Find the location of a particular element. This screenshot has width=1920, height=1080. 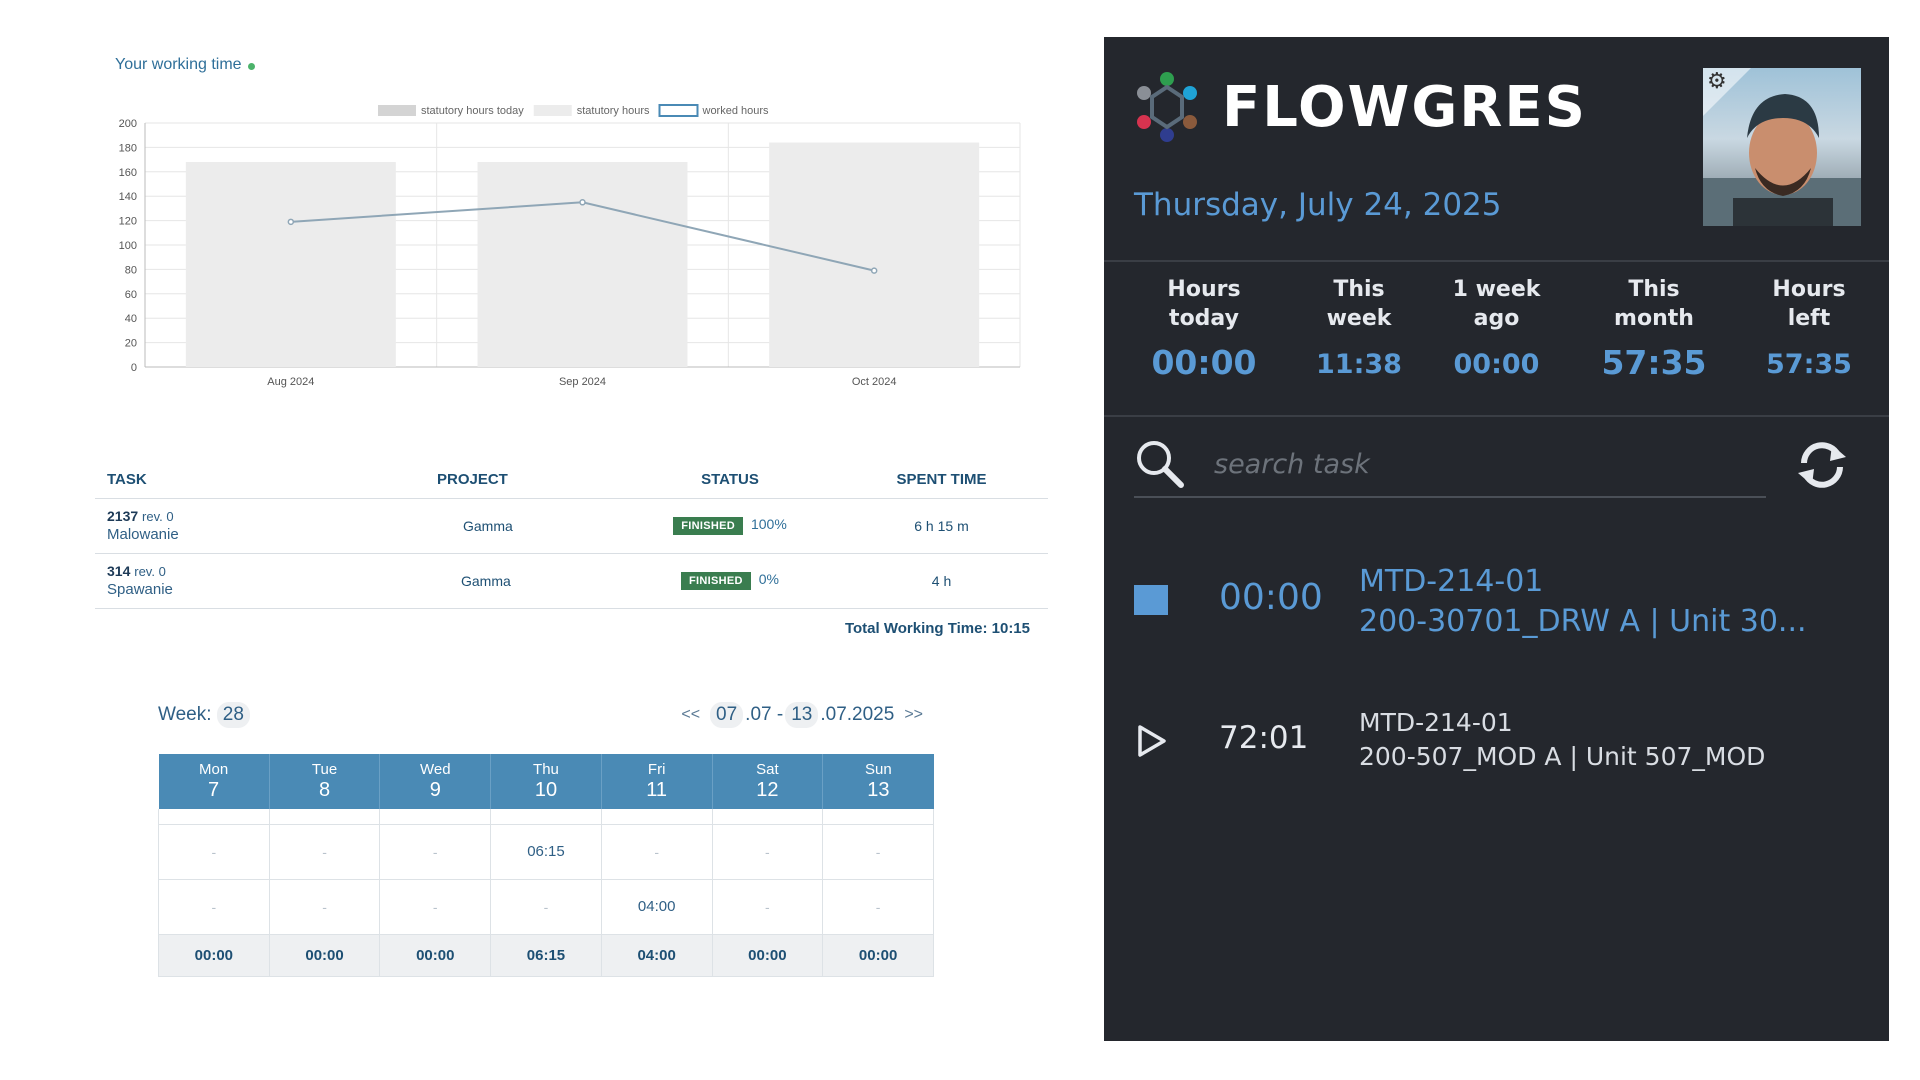

y-tick-label: 60 is located at coordinates (131, 295).